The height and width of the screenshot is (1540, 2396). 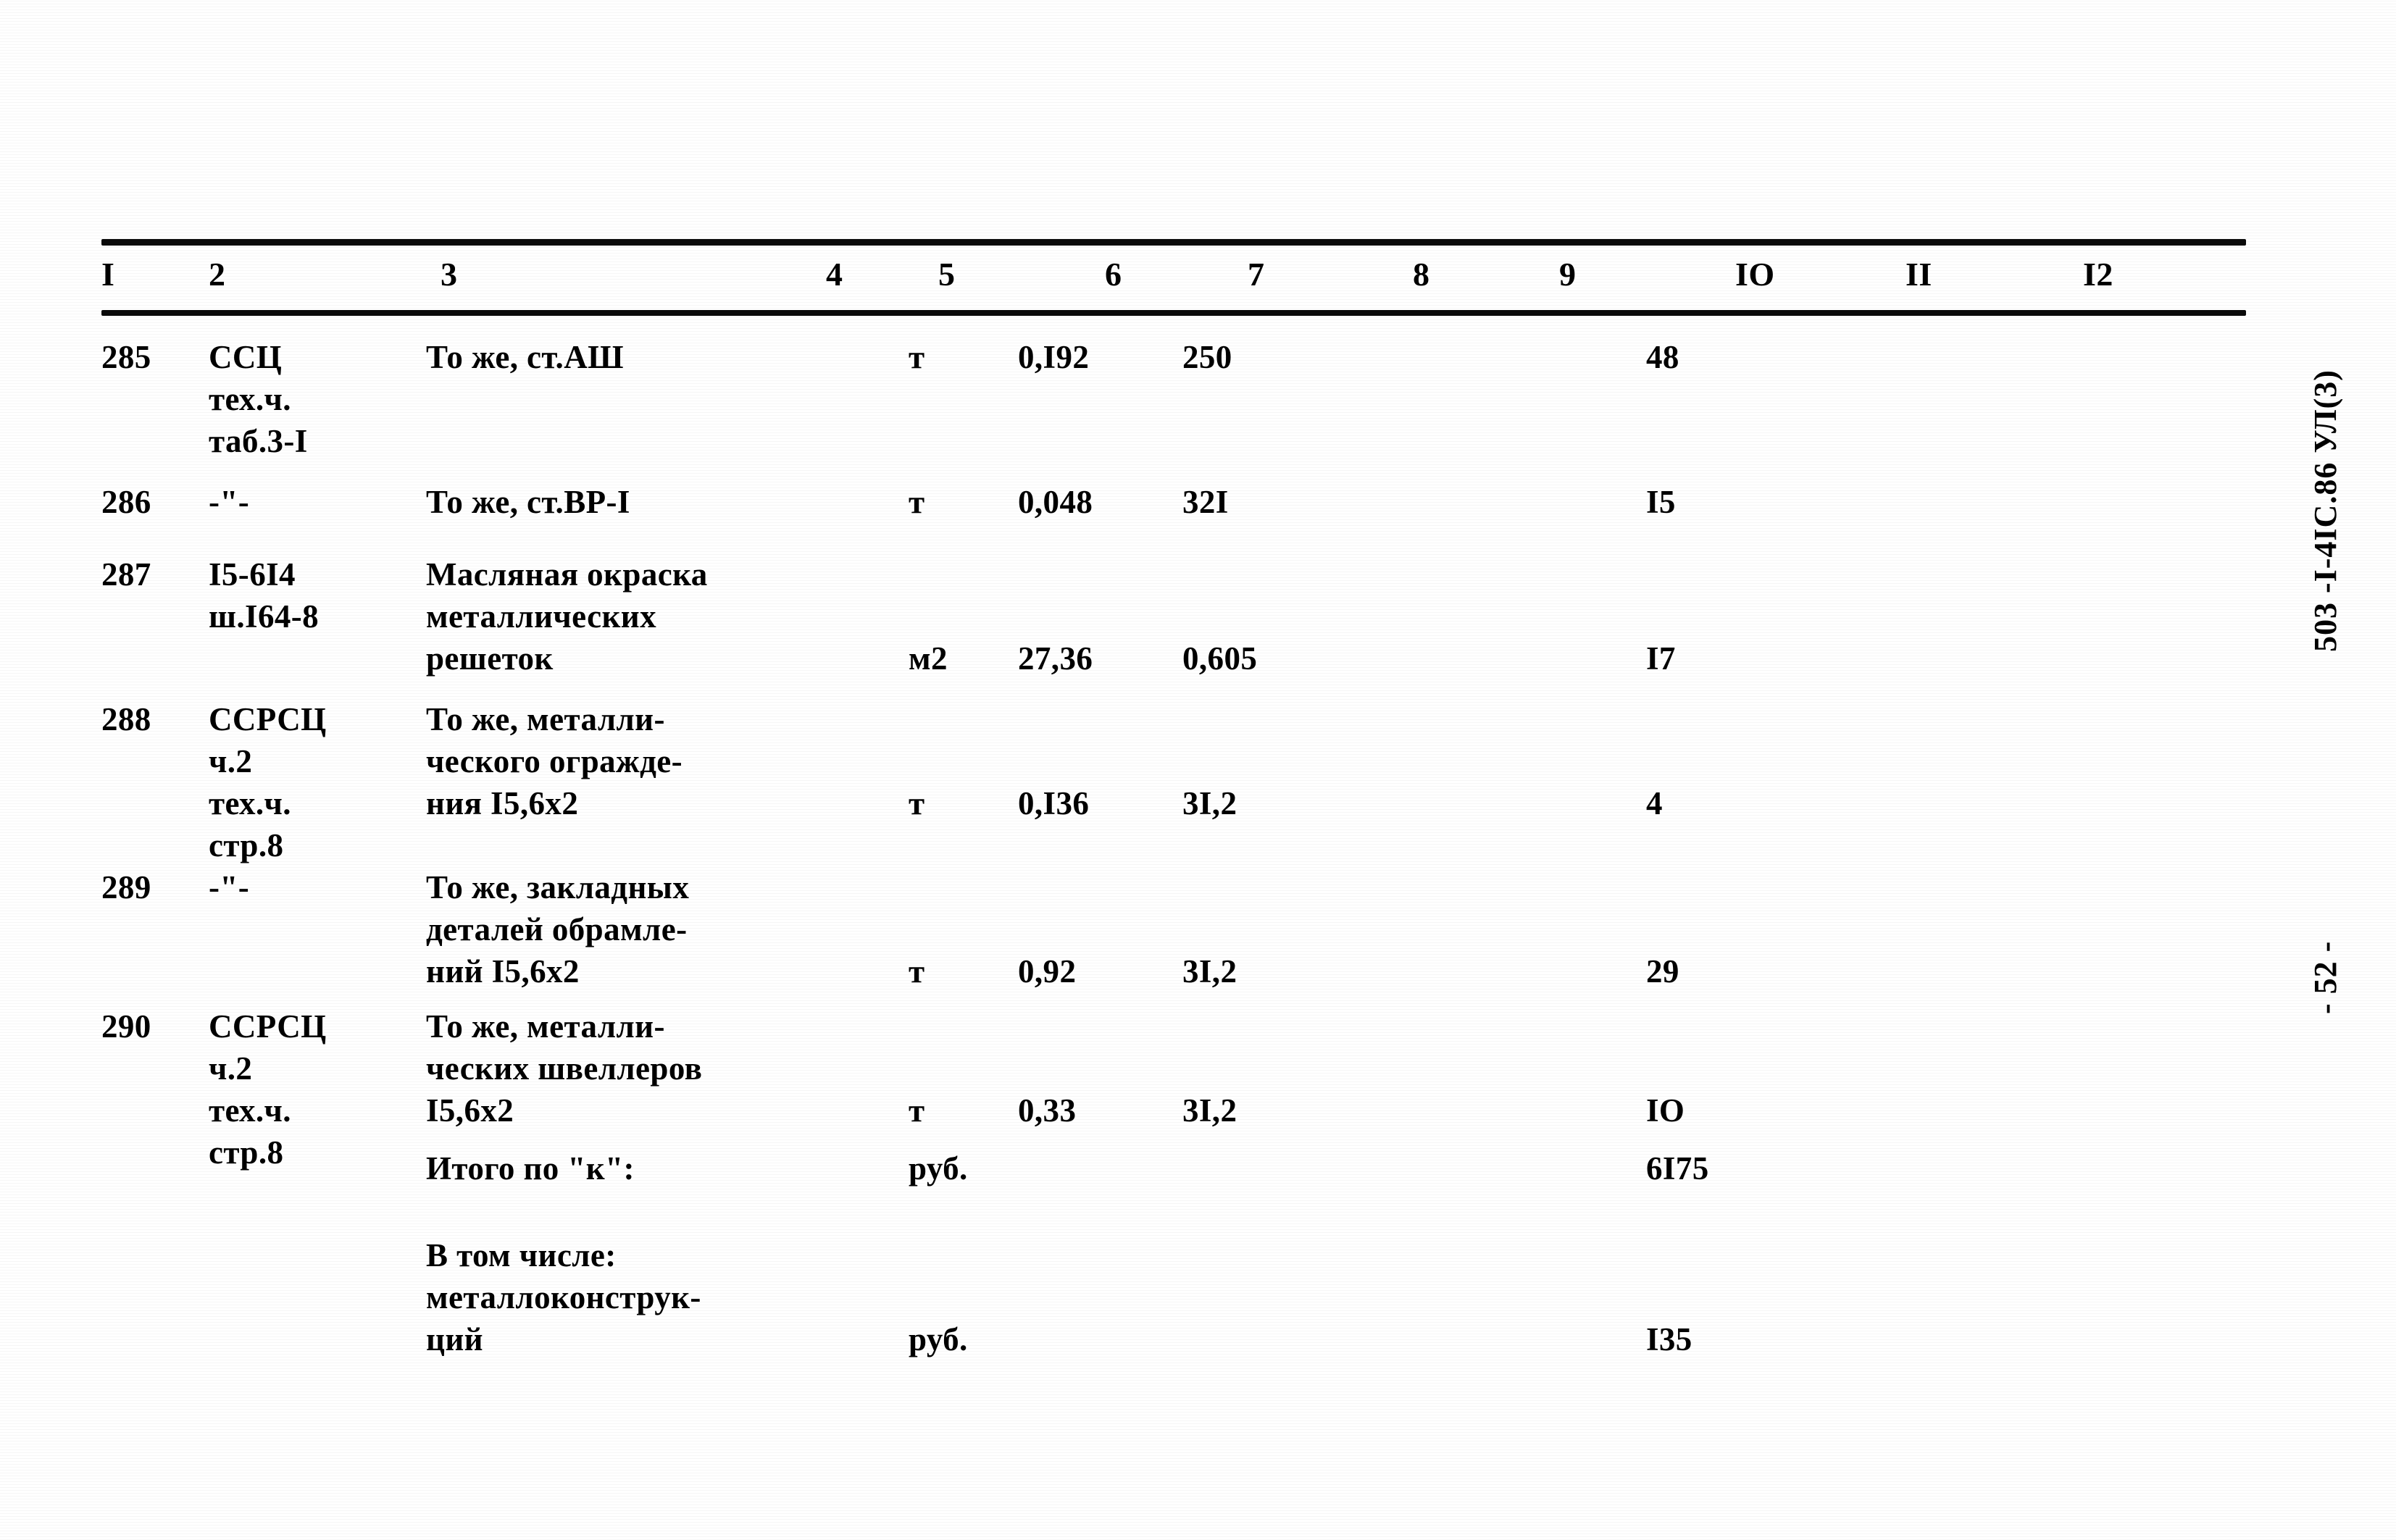 I want to click on row-cell-quantity: 0,92, so click(x=1047, y=971).